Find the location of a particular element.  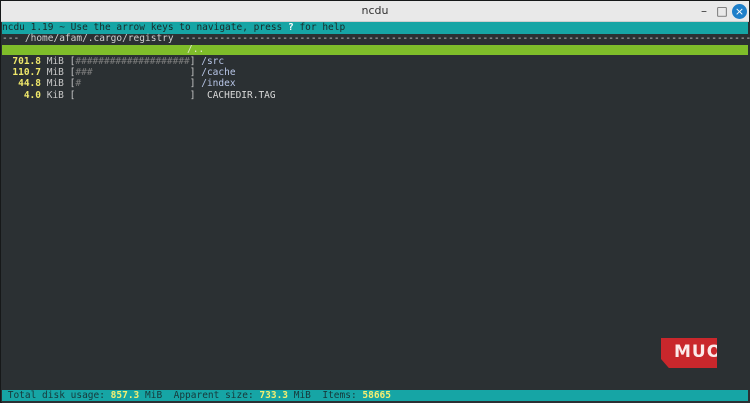

list-item: 4.0 KiB [ ] CACHEDIR.TAG is located at coordinates (139, 96).